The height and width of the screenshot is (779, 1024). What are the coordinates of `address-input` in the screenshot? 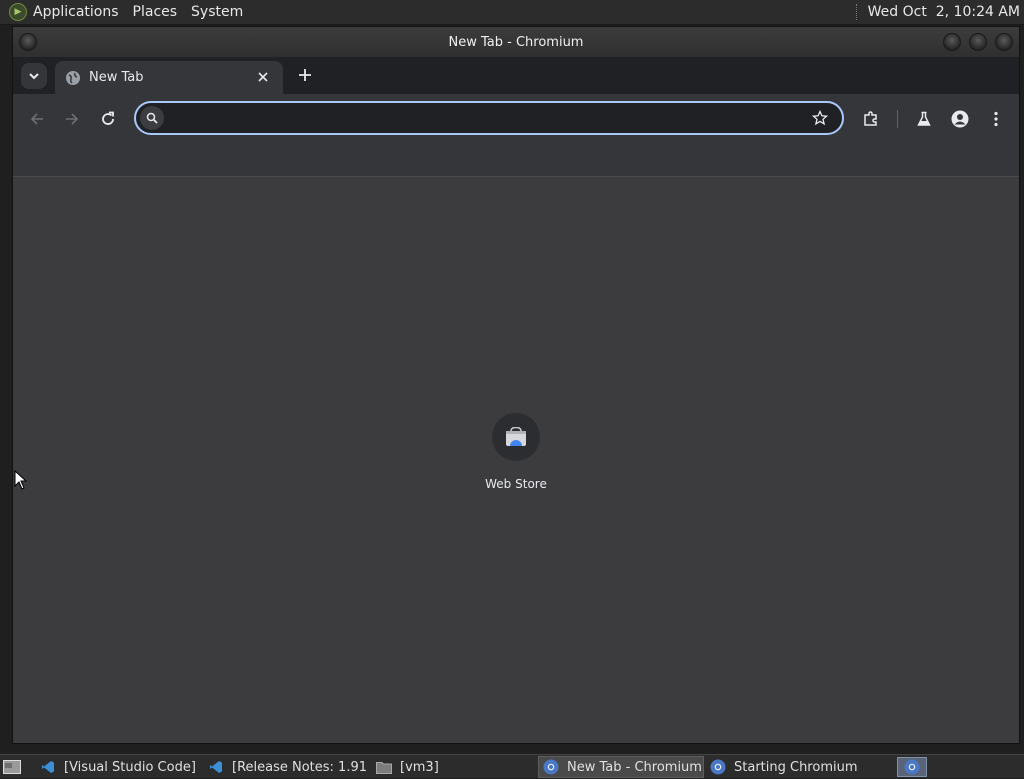 It's located at (487, 119).